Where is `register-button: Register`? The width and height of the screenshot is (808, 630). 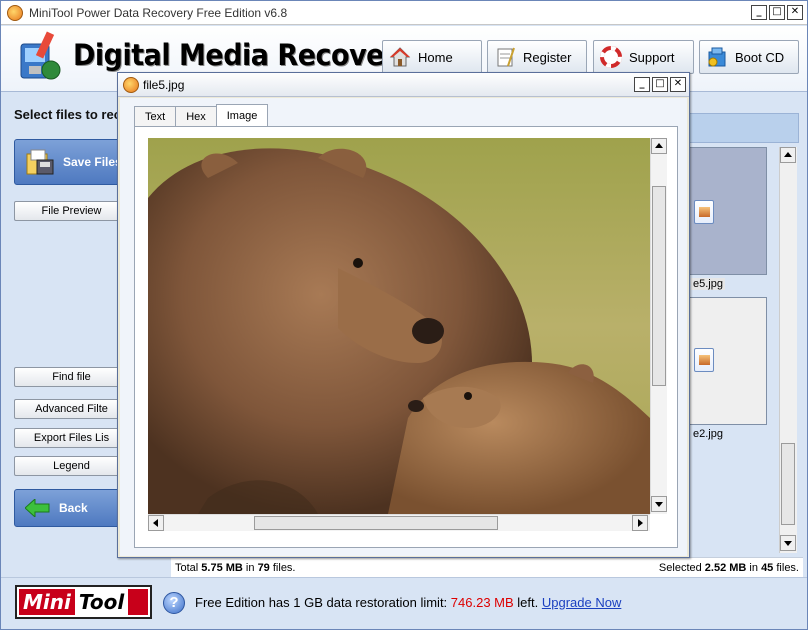 register-button: Register is located at coordinates (537, 57).